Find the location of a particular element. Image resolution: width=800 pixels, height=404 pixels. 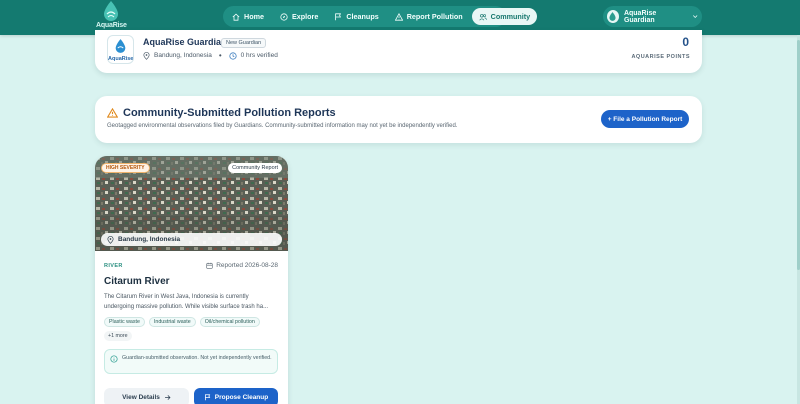

status-badge: New Guardian is located at coordinates (244, 43).